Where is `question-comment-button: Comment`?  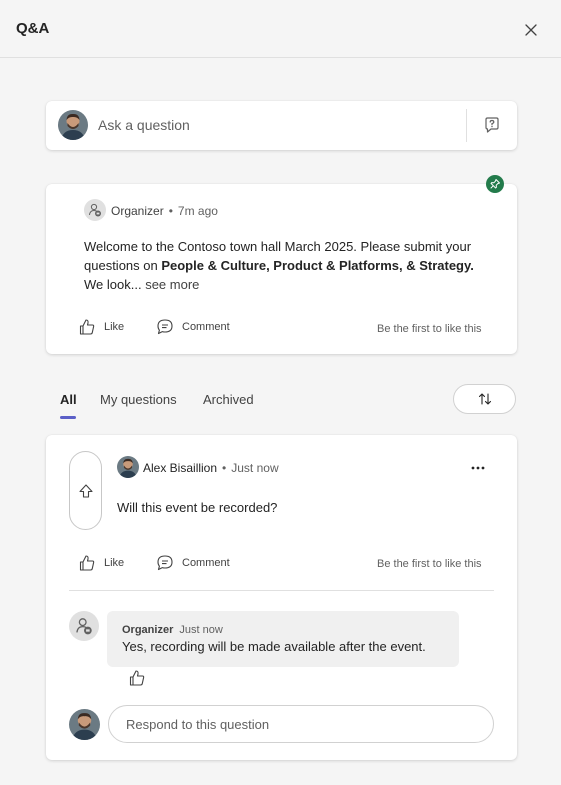 question-comment-button: Comment is located at coordinates (193, 563).